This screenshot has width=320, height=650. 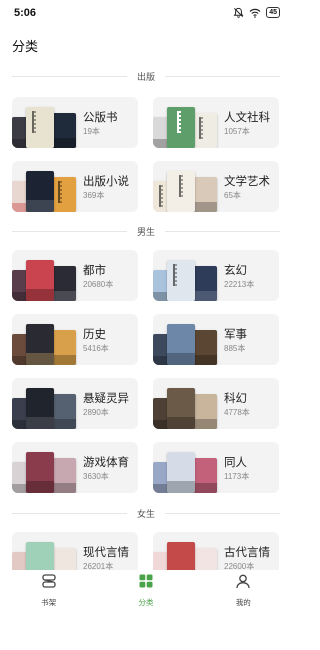 What do you see at coordinates (25, 13) in the screenshot?
I see `status-time: 5:06` at bounding box center [25, 13].